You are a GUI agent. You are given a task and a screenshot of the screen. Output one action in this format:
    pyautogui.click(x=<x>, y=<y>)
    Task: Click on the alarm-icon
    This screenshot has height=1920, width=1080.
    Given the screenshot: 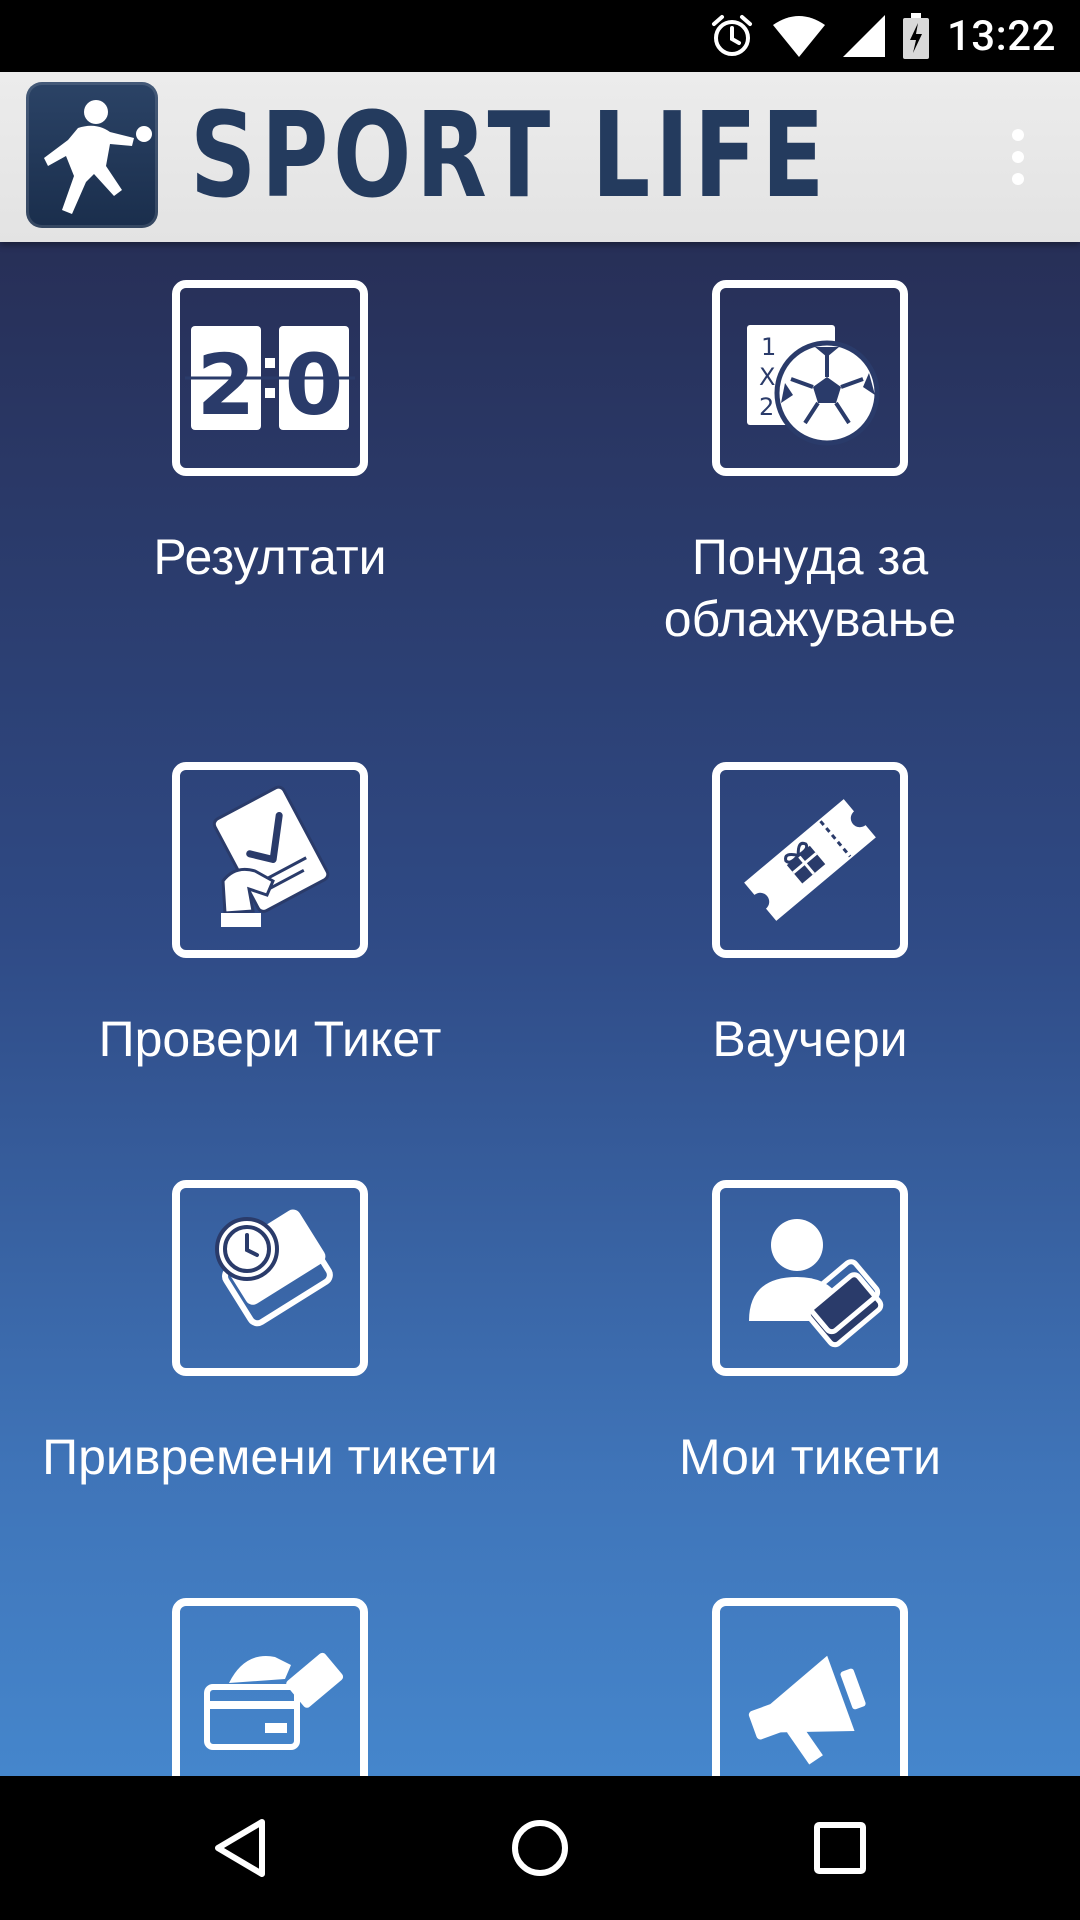 What is the action you would take?
    pyautogui.click(x=732, y=36)
    